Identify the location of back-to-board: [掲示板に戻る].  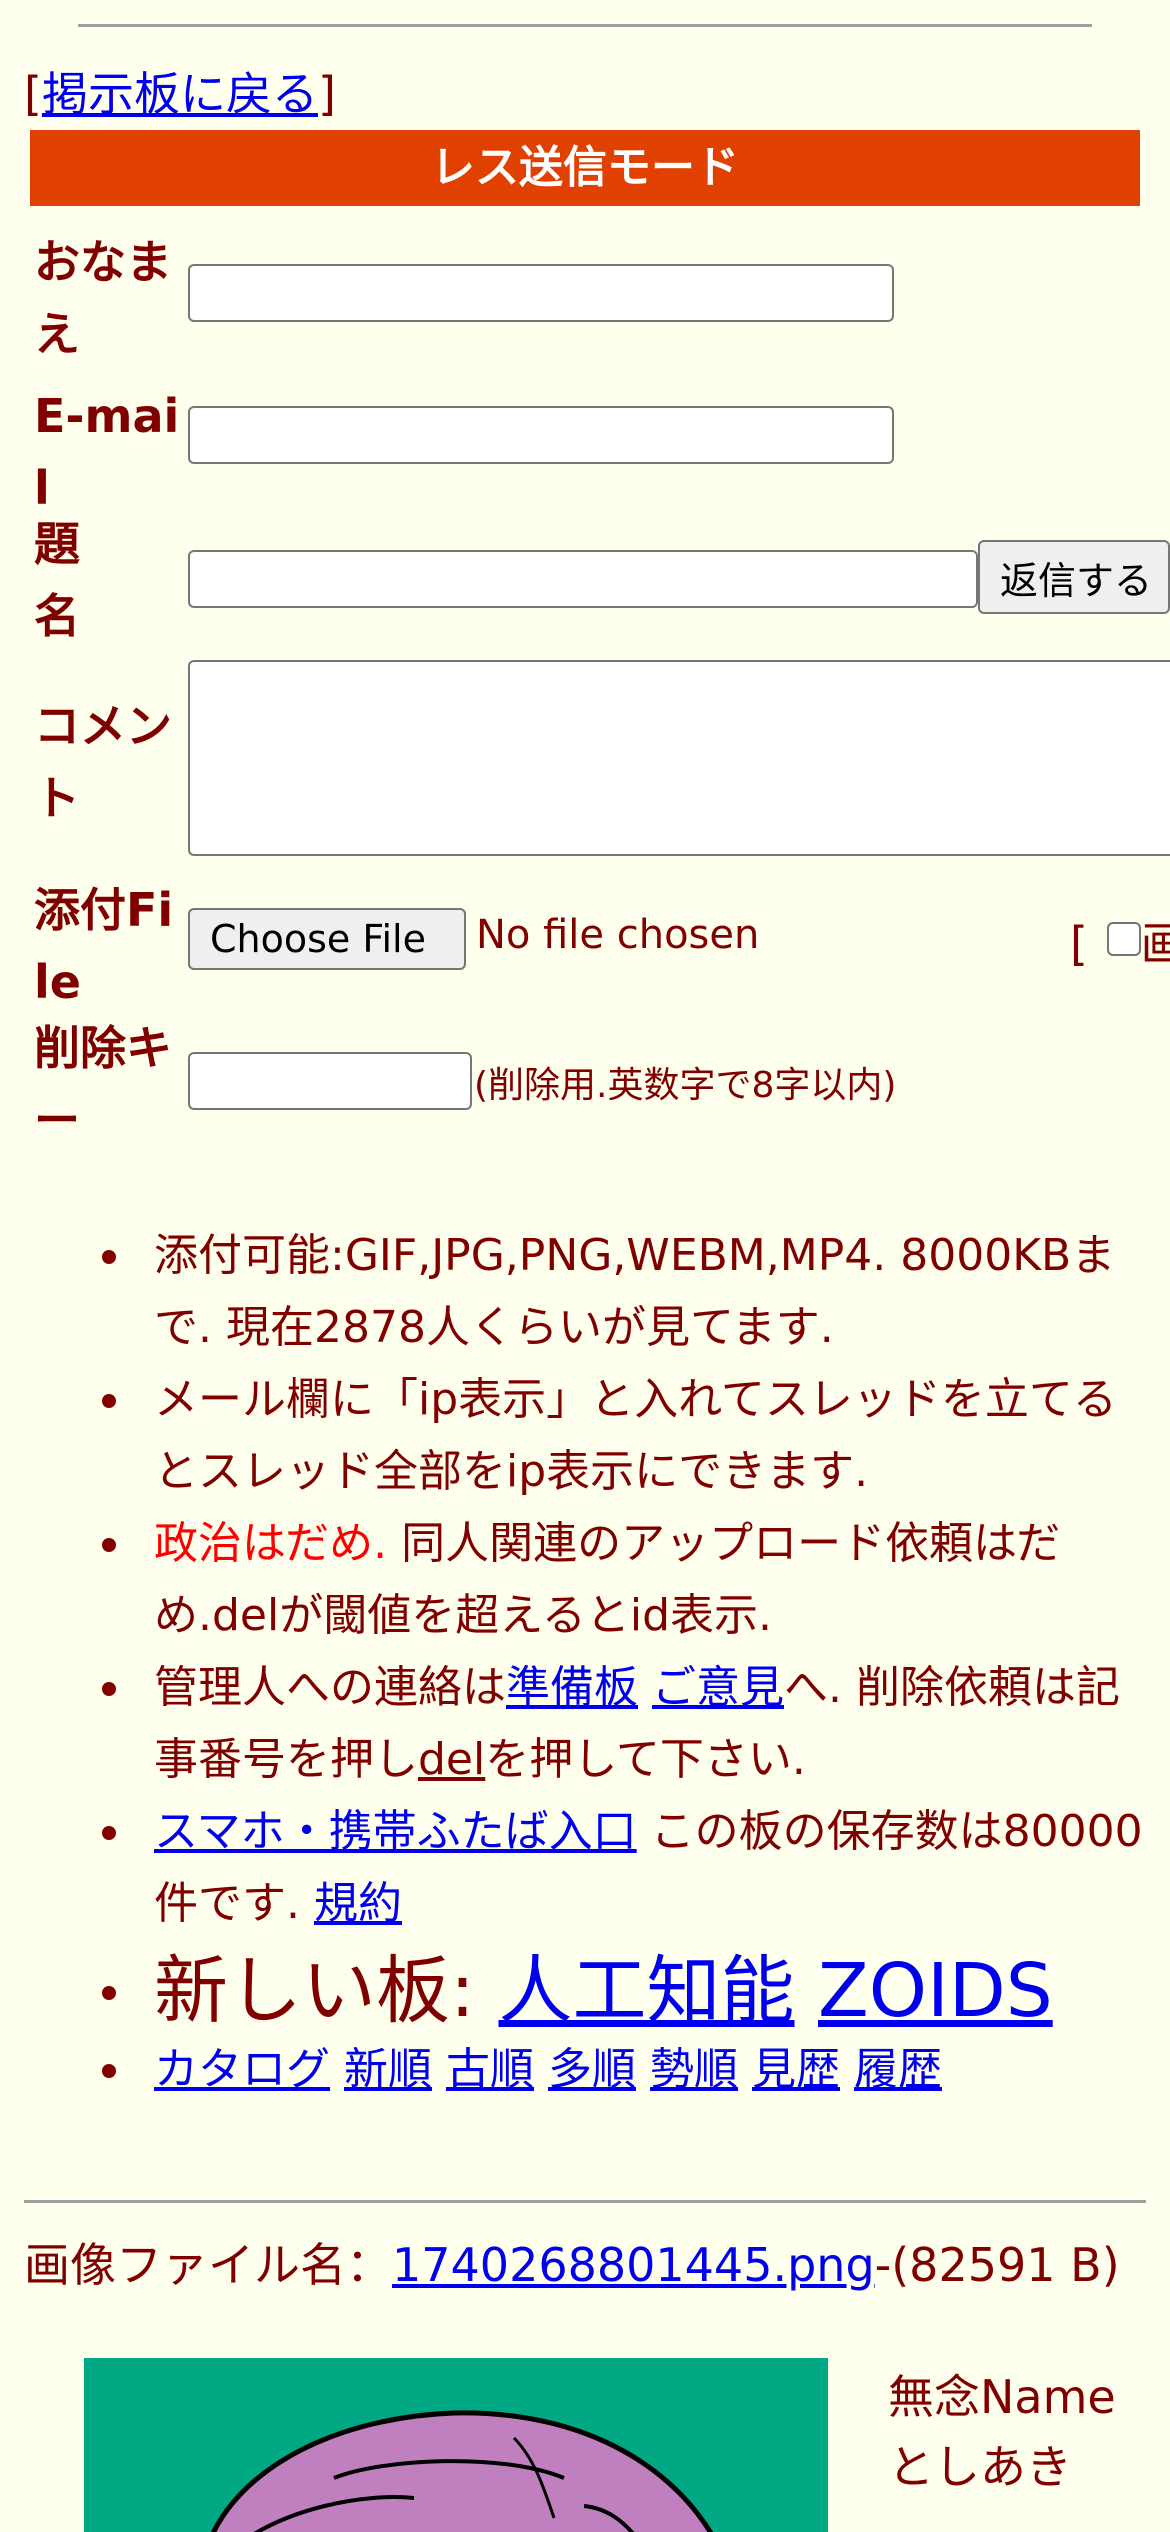
(180, 94).